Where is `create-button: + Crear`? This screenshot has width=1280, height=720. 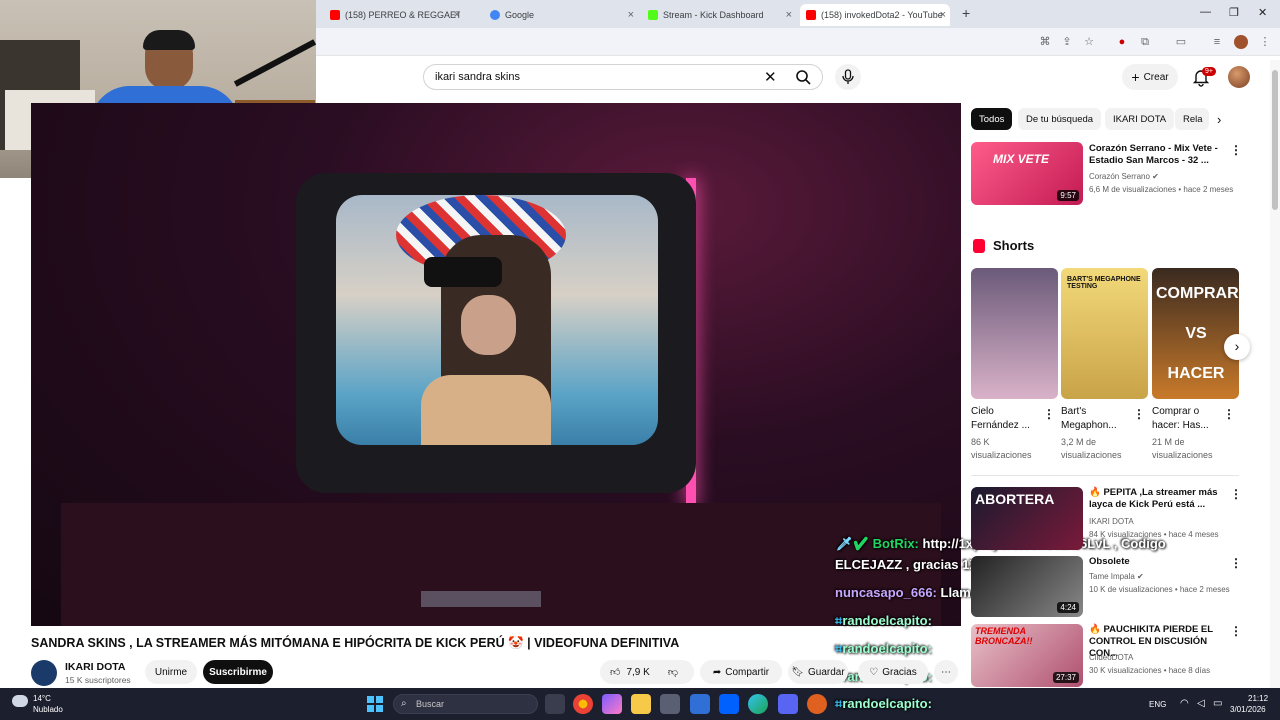 create-button: + Crear is located at coordinates (1150, 77).